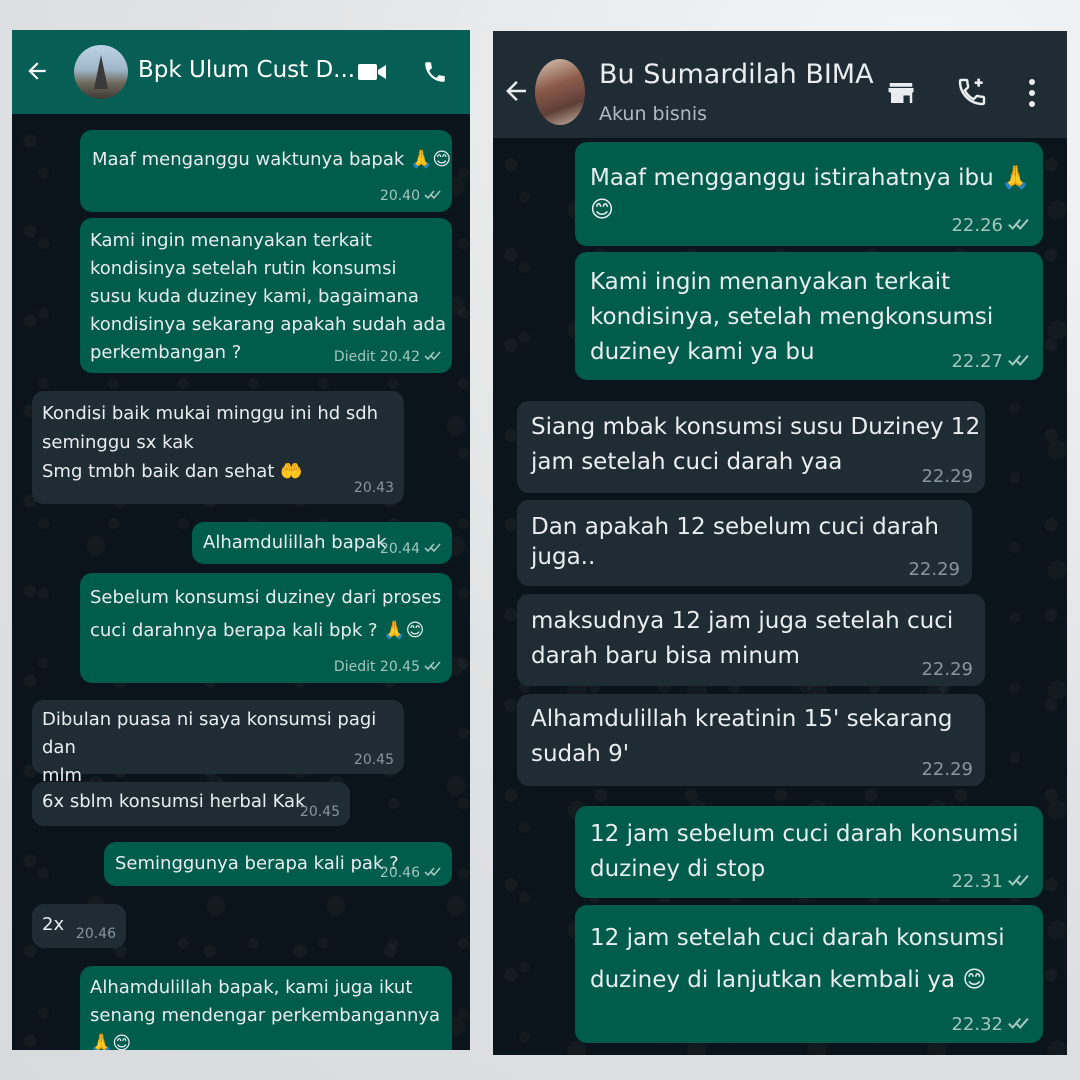 The image size is (1080, 1080). What do you see at coordinates (53, 924) in the screenshot?
I see `message-text: 2x` at bounding box center [53, 924].